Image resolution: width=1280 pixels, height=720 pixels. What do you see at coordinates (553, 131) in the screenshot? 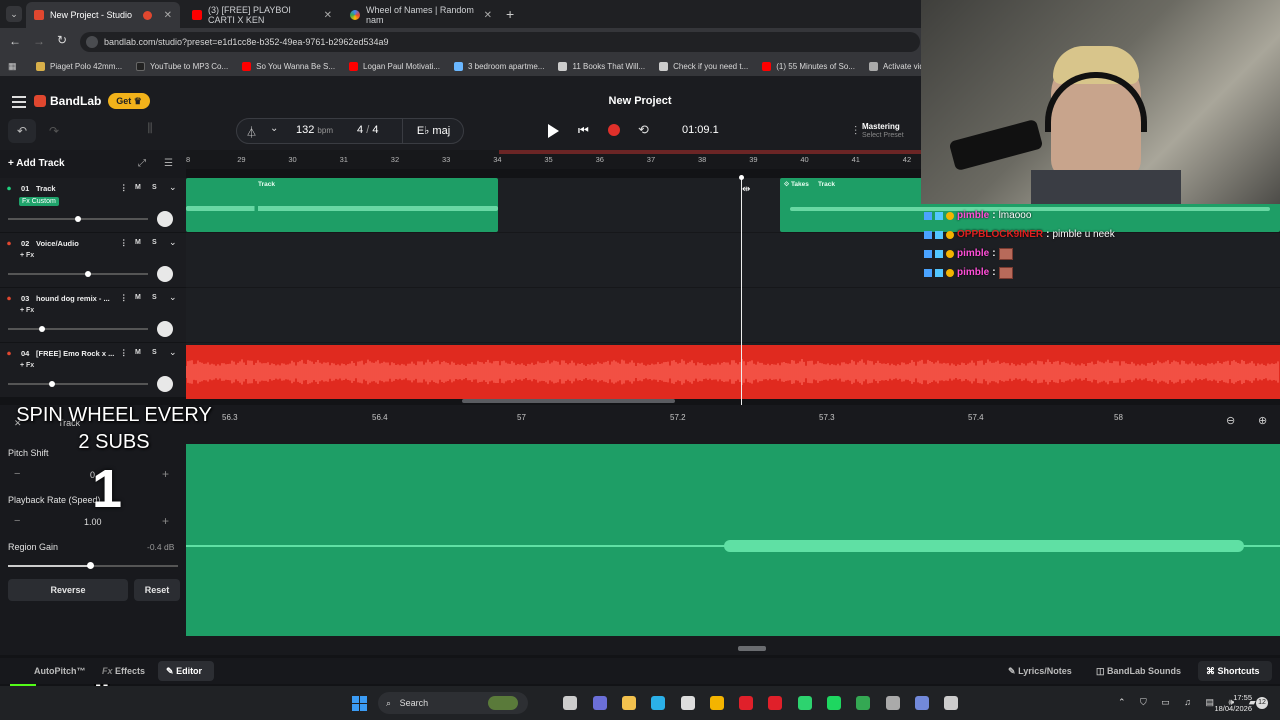
I see `play-button` at bounding box center [553, 131].